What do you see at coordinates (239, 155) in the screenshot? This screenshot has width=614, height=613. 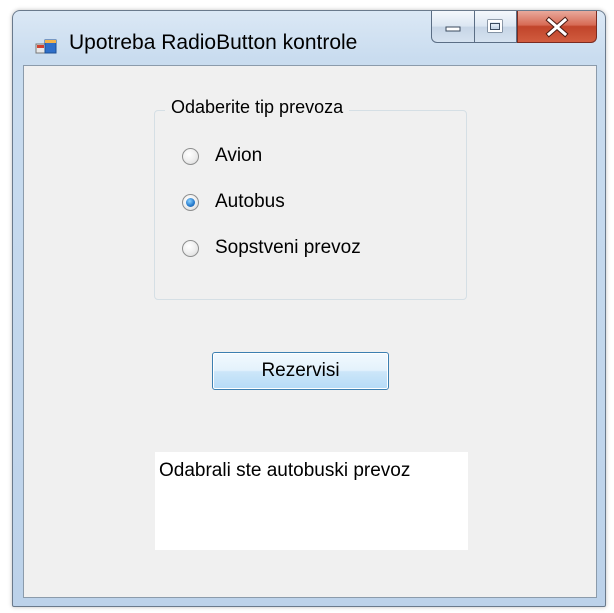 I see `radio-label-avion: Avion` at bounding box center [239, 155].